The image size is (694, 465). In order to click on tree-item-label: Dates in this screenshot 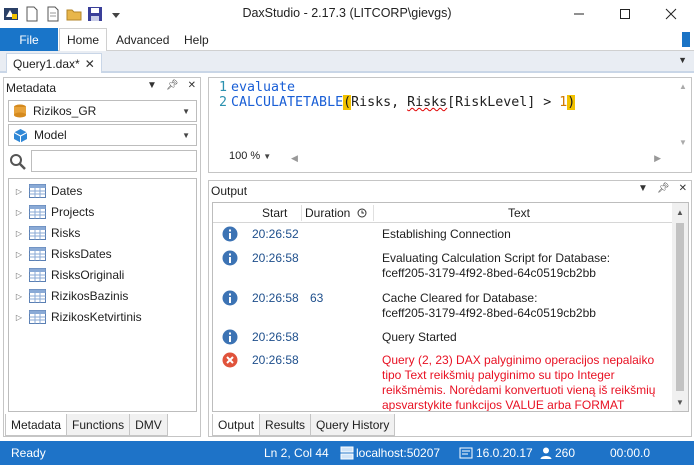, I will do `click(67, 191)`.